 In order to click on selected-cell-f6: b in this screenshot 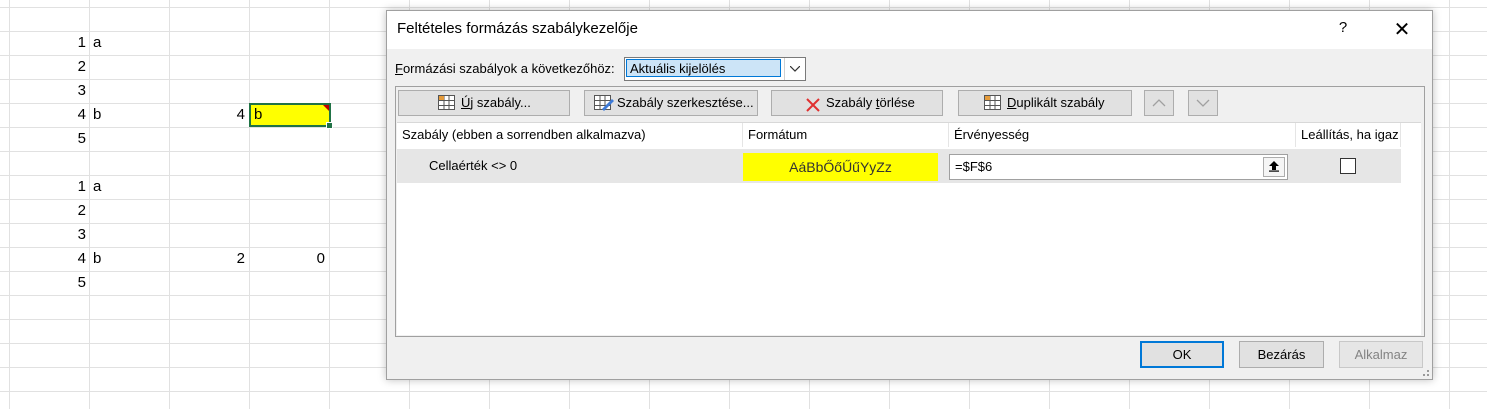, I will do `click(291, 116)`.